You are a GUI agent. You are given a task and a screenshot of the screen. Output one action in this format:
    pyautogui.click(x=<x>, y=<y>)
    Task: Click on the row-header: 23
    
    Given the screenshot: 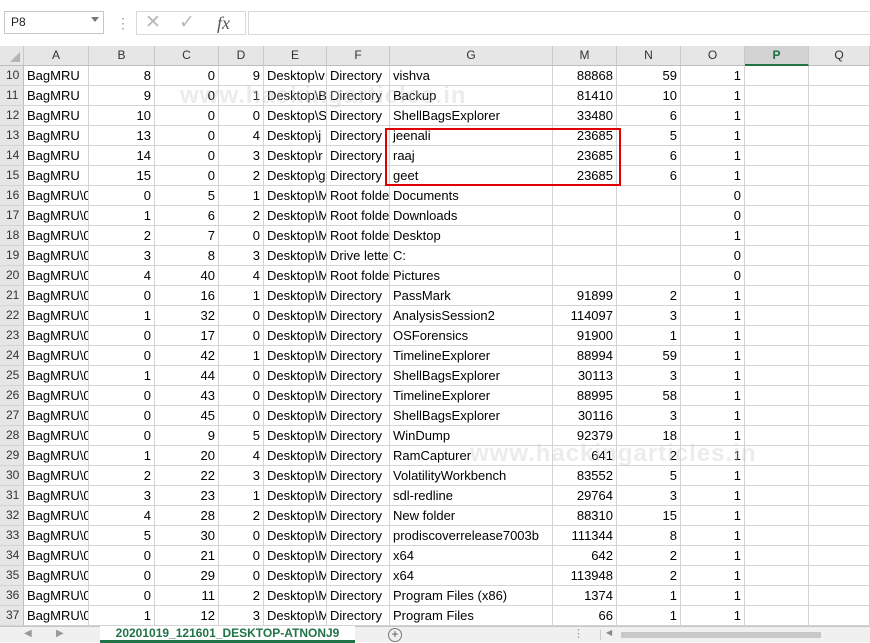 What is the action you would take?
    pyautogui.click(x=12, y=336)
    